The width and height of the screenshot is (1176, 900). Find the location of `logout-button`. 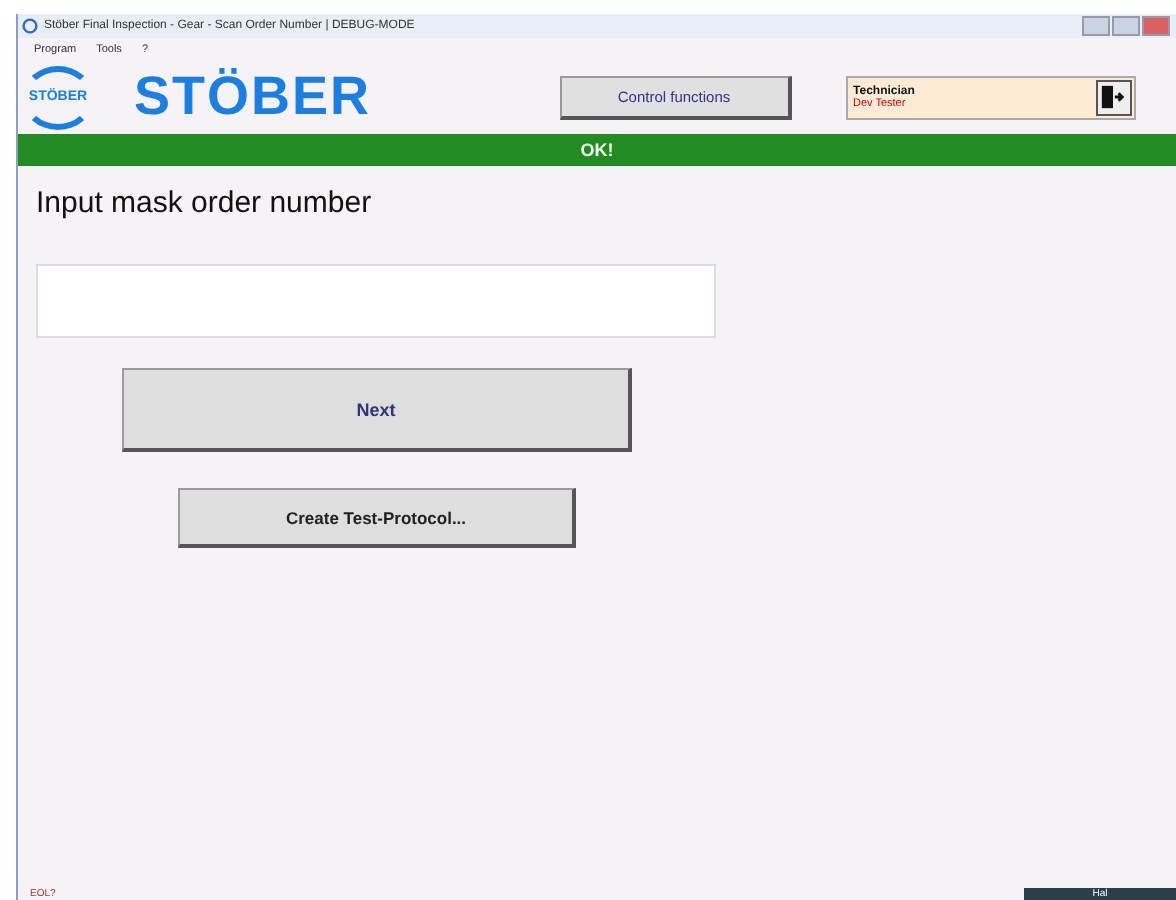

logout-button is located at coordinates (1113, 97).